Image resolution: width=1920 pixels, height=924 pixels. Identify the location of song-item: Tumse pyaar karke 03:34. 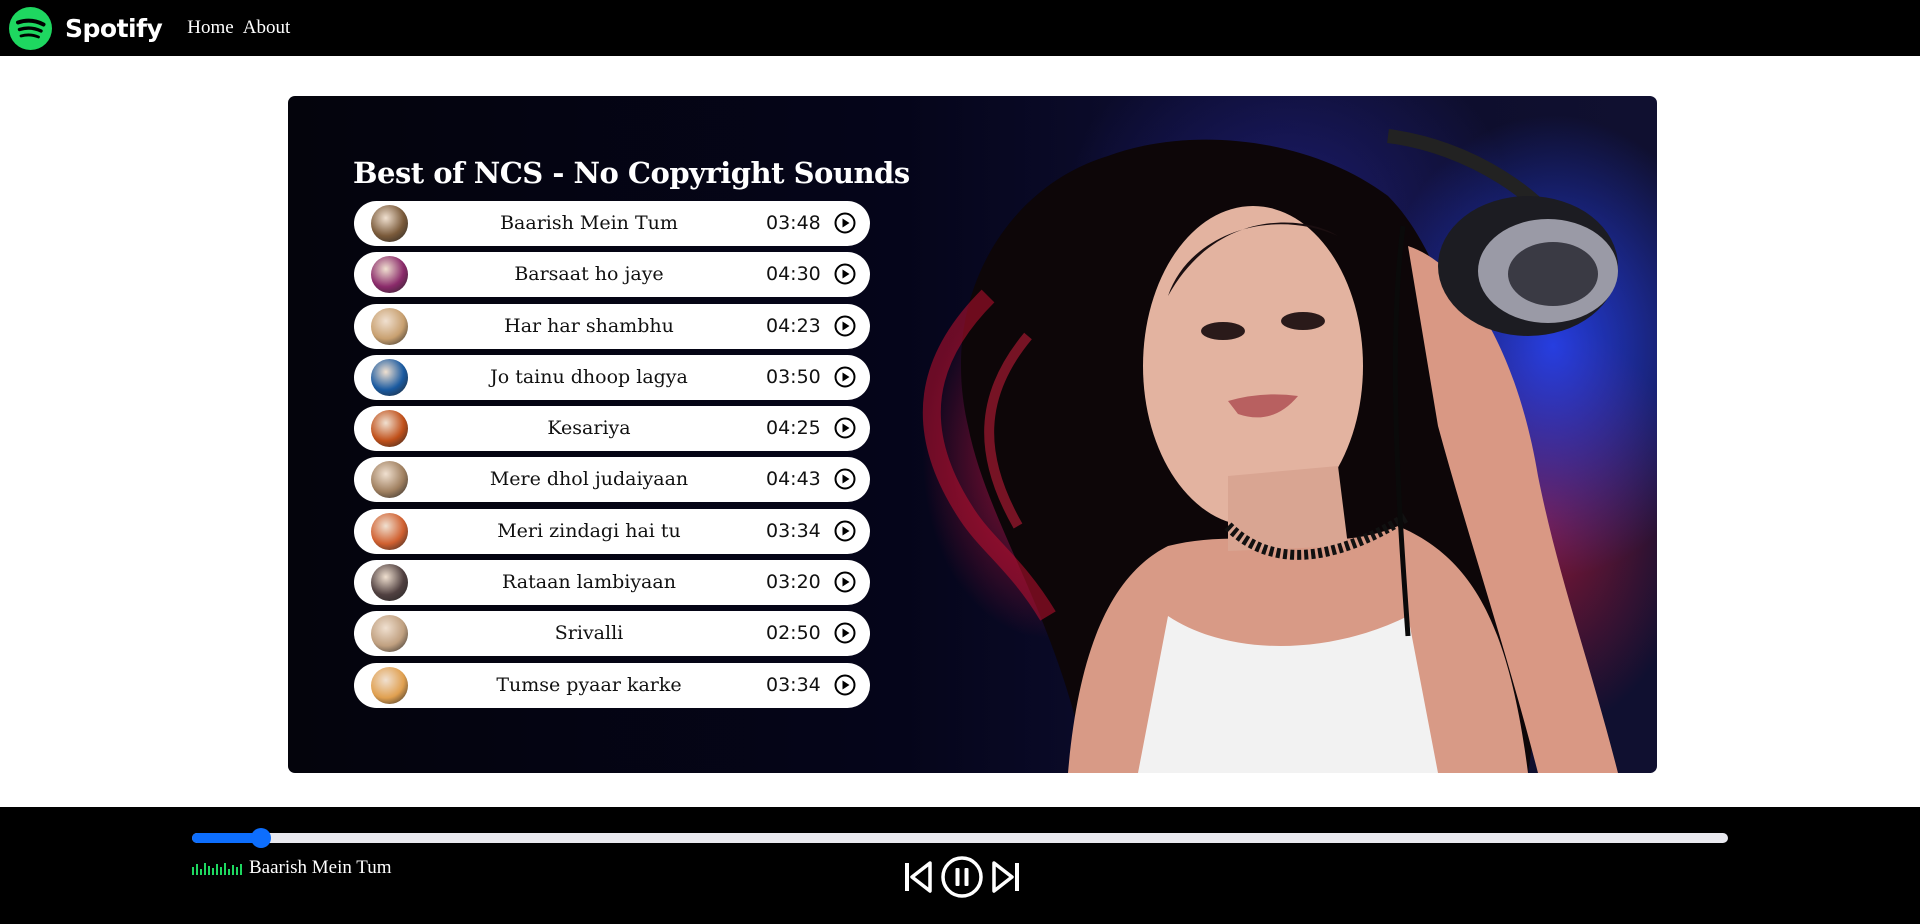
(612, 685).